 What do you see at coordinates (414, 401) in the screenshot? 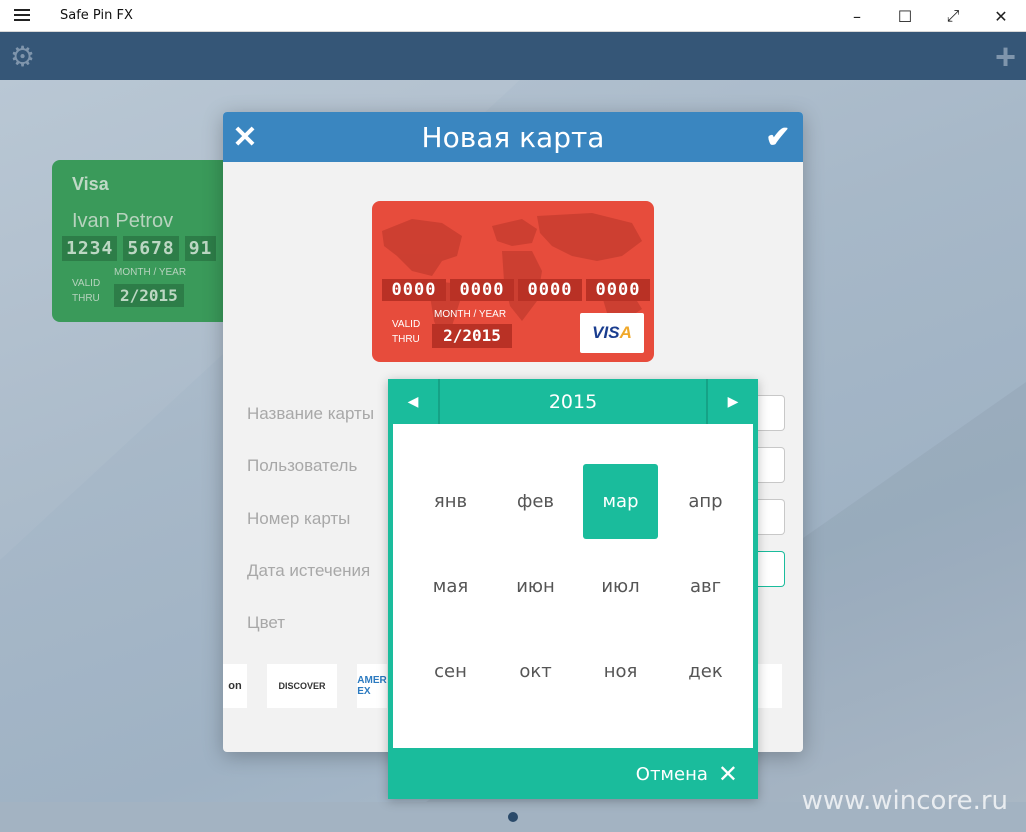
I see `previous-year-button: ◀` at bounding box center [414, 401].